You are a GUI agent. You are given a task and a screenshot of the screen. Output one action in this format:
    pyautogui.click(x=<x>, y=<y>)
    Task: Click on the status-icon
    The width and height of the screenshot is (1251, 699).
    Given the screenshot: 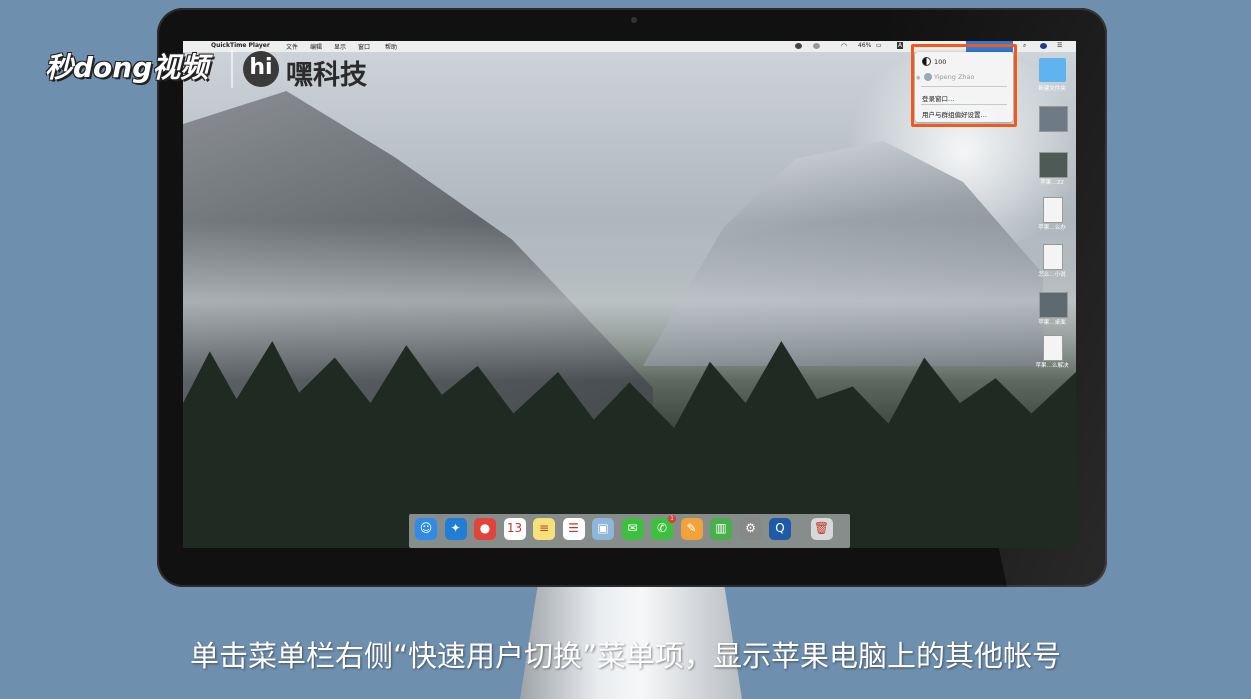 What is the action you would take?
    pyautogui.click(x=816, y=46)
    